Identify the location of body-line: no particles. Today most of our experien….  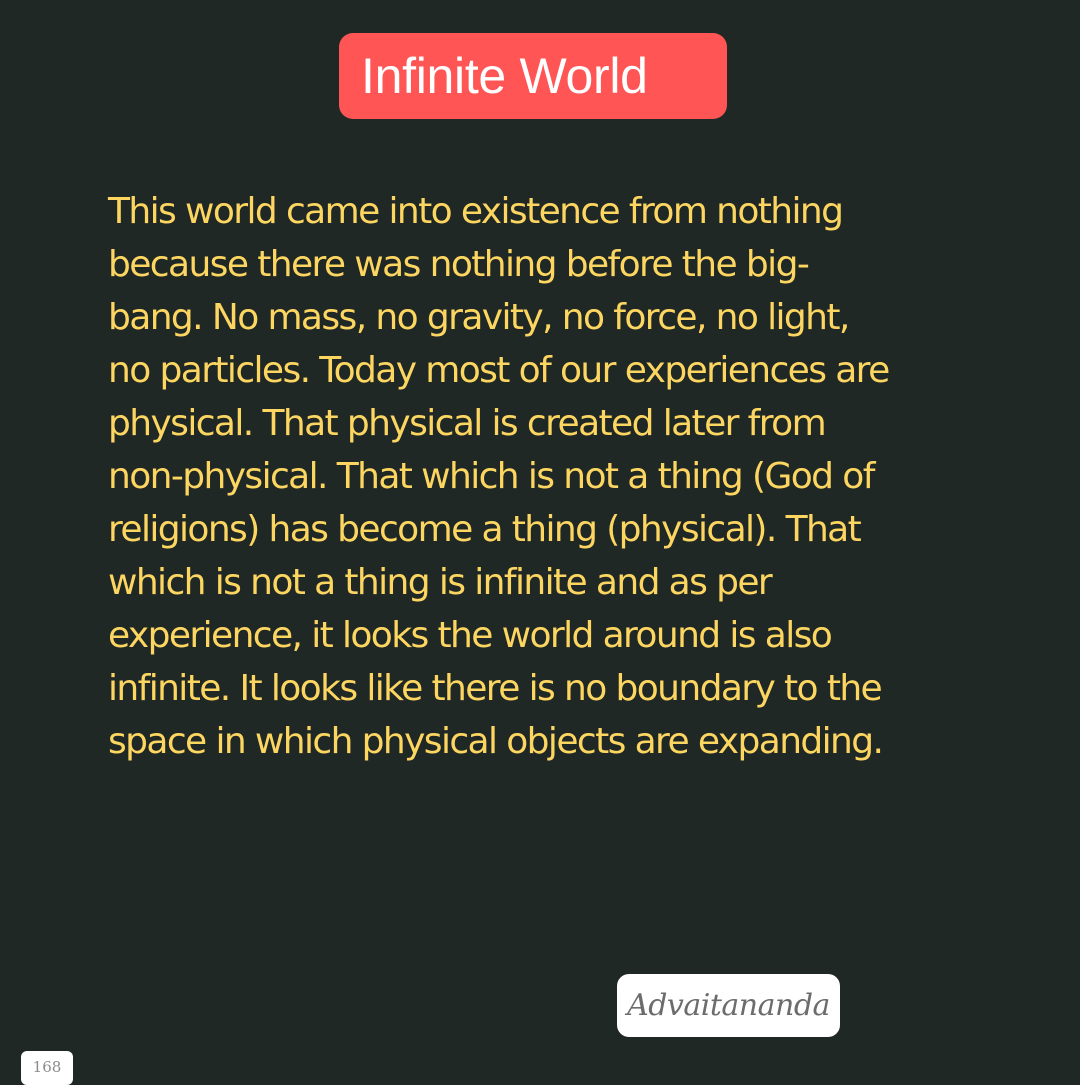
(499, 370).